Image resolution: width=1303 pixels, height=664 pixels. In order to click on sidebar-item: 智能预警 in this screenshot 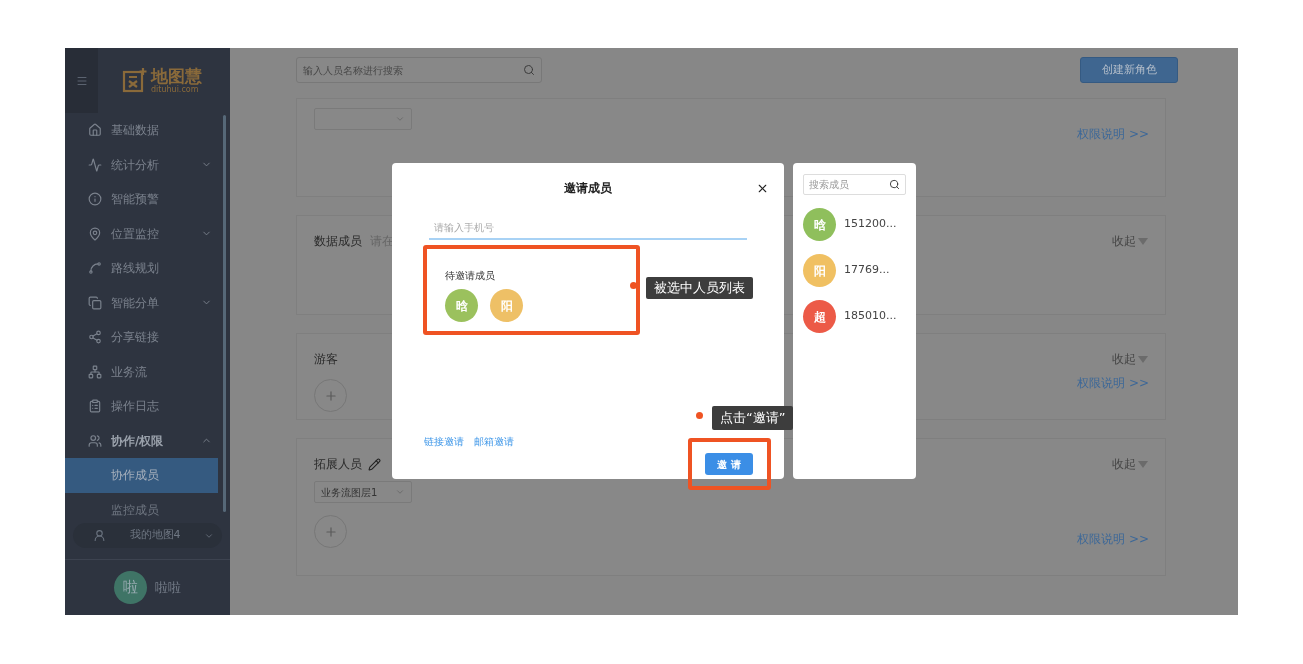, I will do `click(147, 199)`.